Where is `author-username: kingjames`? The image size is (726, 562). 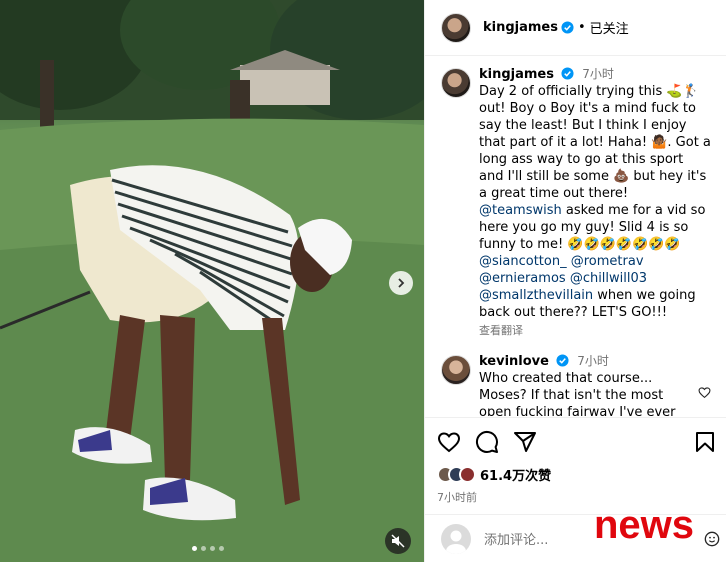 author-username: kingjames is located at coordinates (520, 27).